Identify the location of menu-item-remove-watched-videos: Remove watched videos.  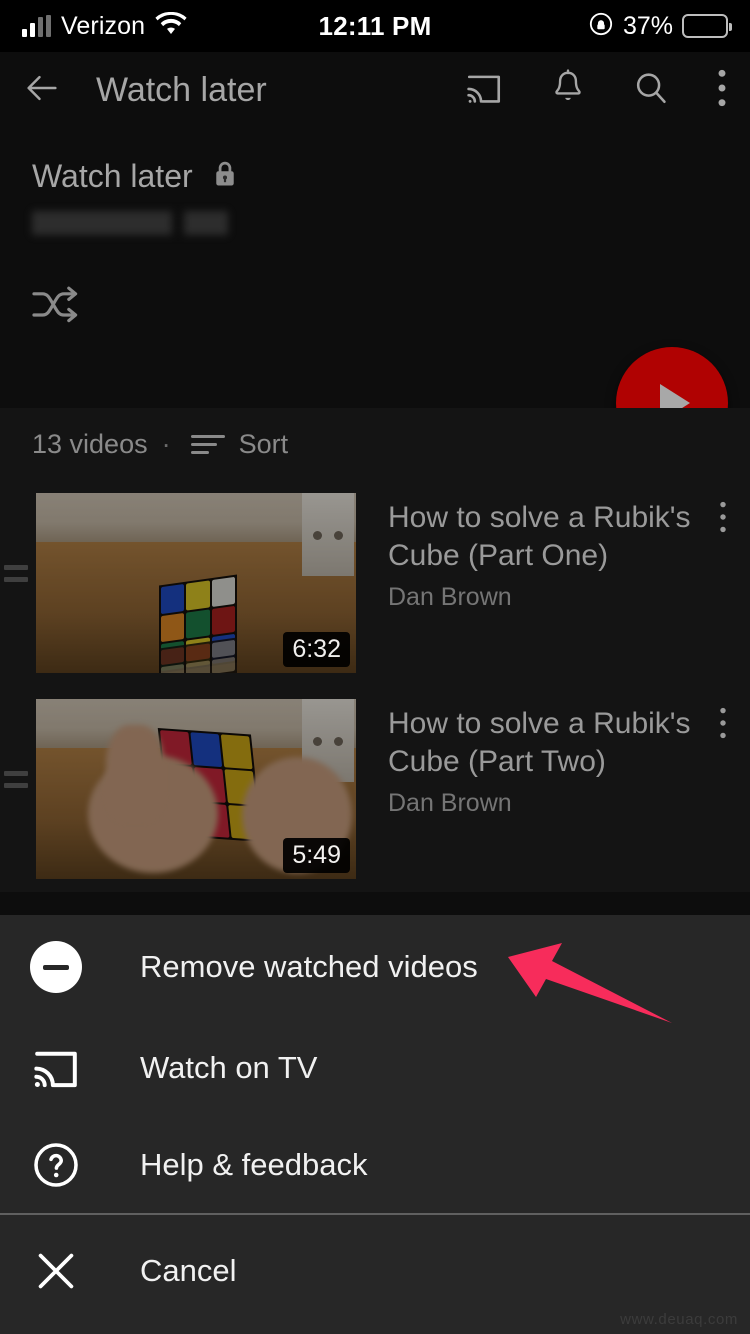
(375, 967).